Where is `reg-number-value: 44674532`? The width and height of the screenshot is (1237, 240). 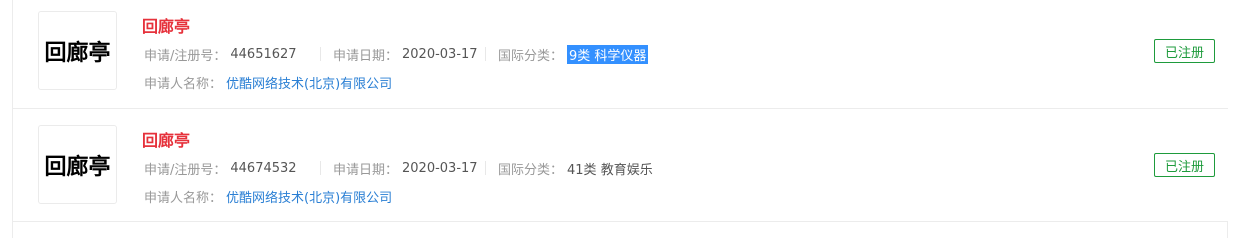 reg-number-value: 44674532 is located at coordinates (263, 168).